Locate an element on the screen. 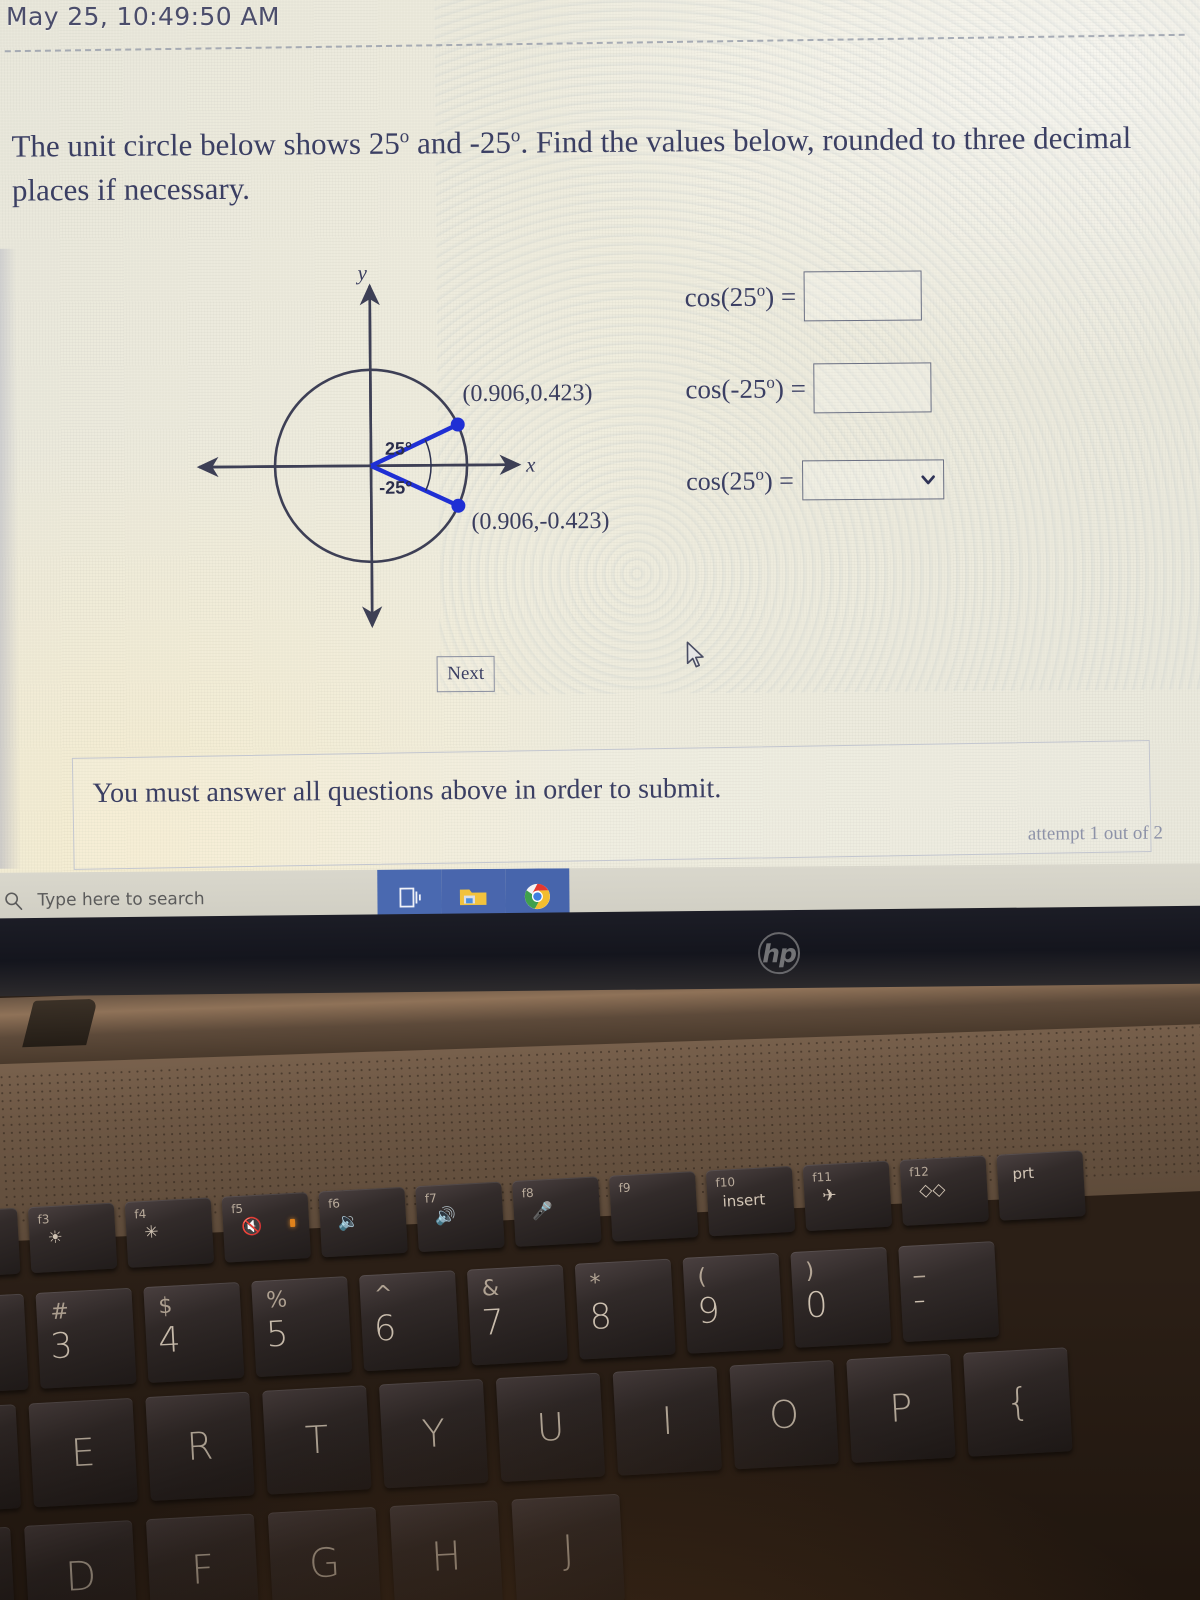 The height and width of the screenshot is (1600, 1200). key-4: $4 is located at coordinates (194, 1332).